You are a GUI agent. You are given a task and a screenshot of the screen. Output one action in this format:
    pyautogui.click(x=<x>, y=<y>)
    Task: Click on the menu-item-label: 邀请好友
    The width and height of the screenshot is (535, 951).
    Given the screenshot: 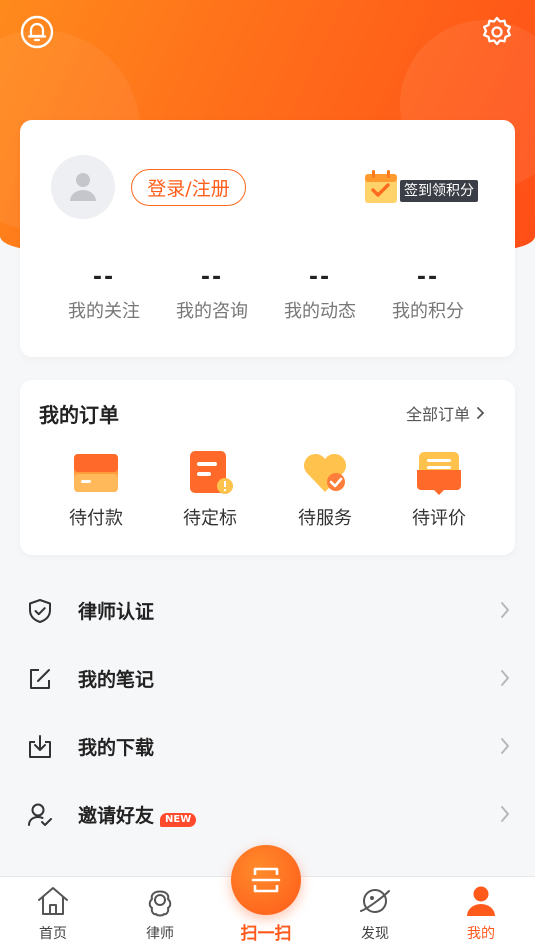 What is the action you would take?
    pyautogui.click(x=116, y=816)
    